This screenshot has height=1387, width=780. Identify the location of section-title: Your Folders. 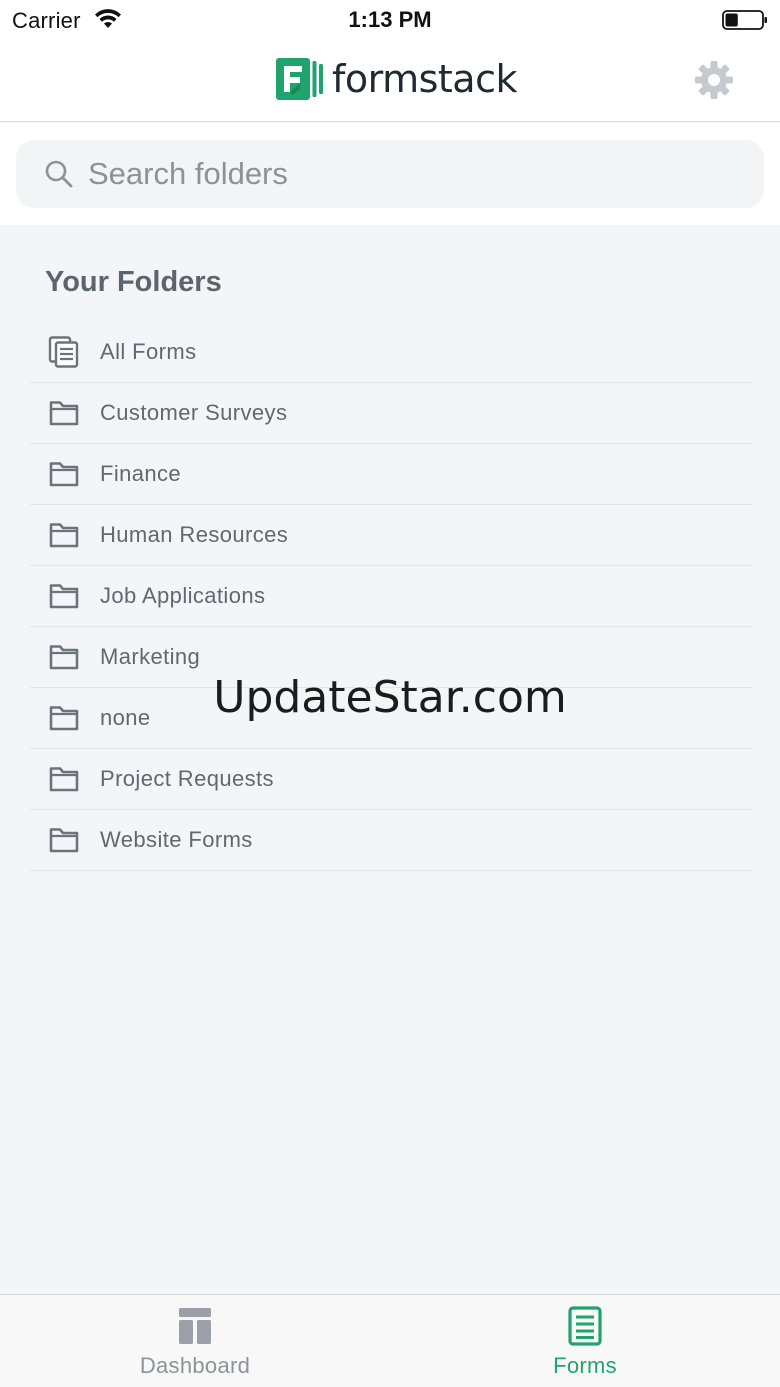
(133, 282).